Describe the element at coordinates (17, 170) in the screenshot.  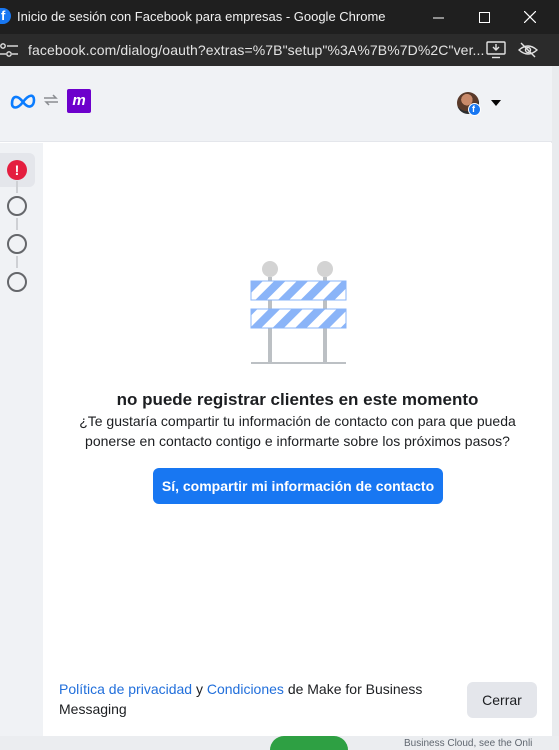
I see `step-error-icon: !` at that location.